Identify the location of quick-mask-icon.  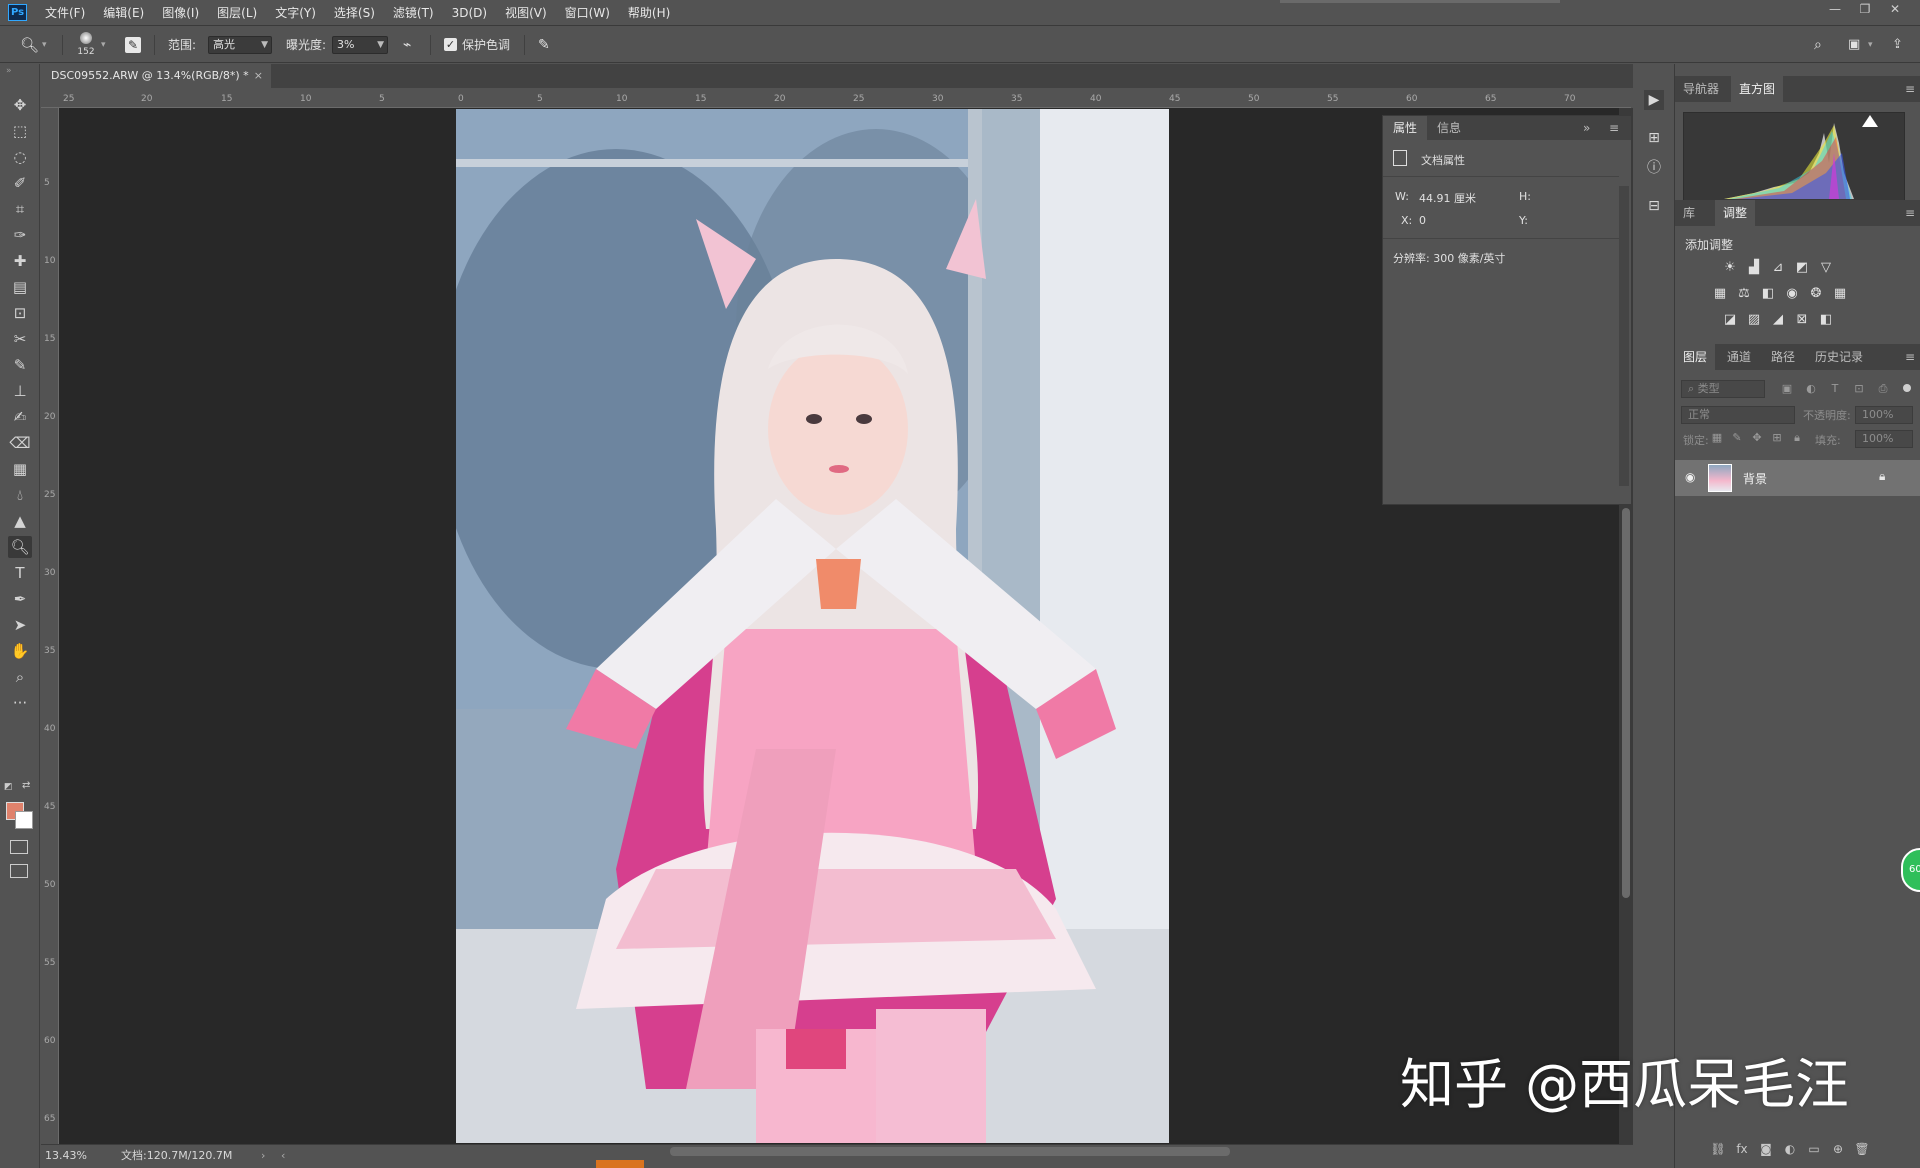
(19, 847).